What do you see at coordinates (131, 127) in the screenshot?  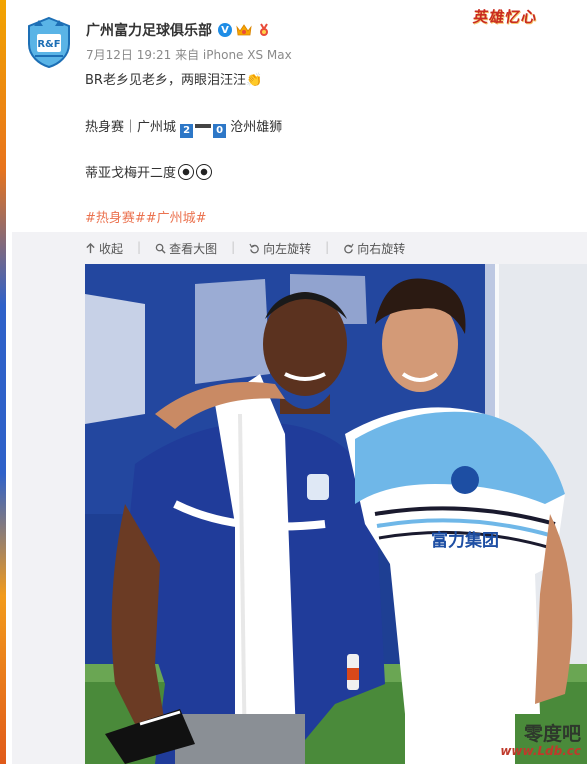 I see `match-prefix: 热身赛｜广州城` at bounding box center [131, 127].